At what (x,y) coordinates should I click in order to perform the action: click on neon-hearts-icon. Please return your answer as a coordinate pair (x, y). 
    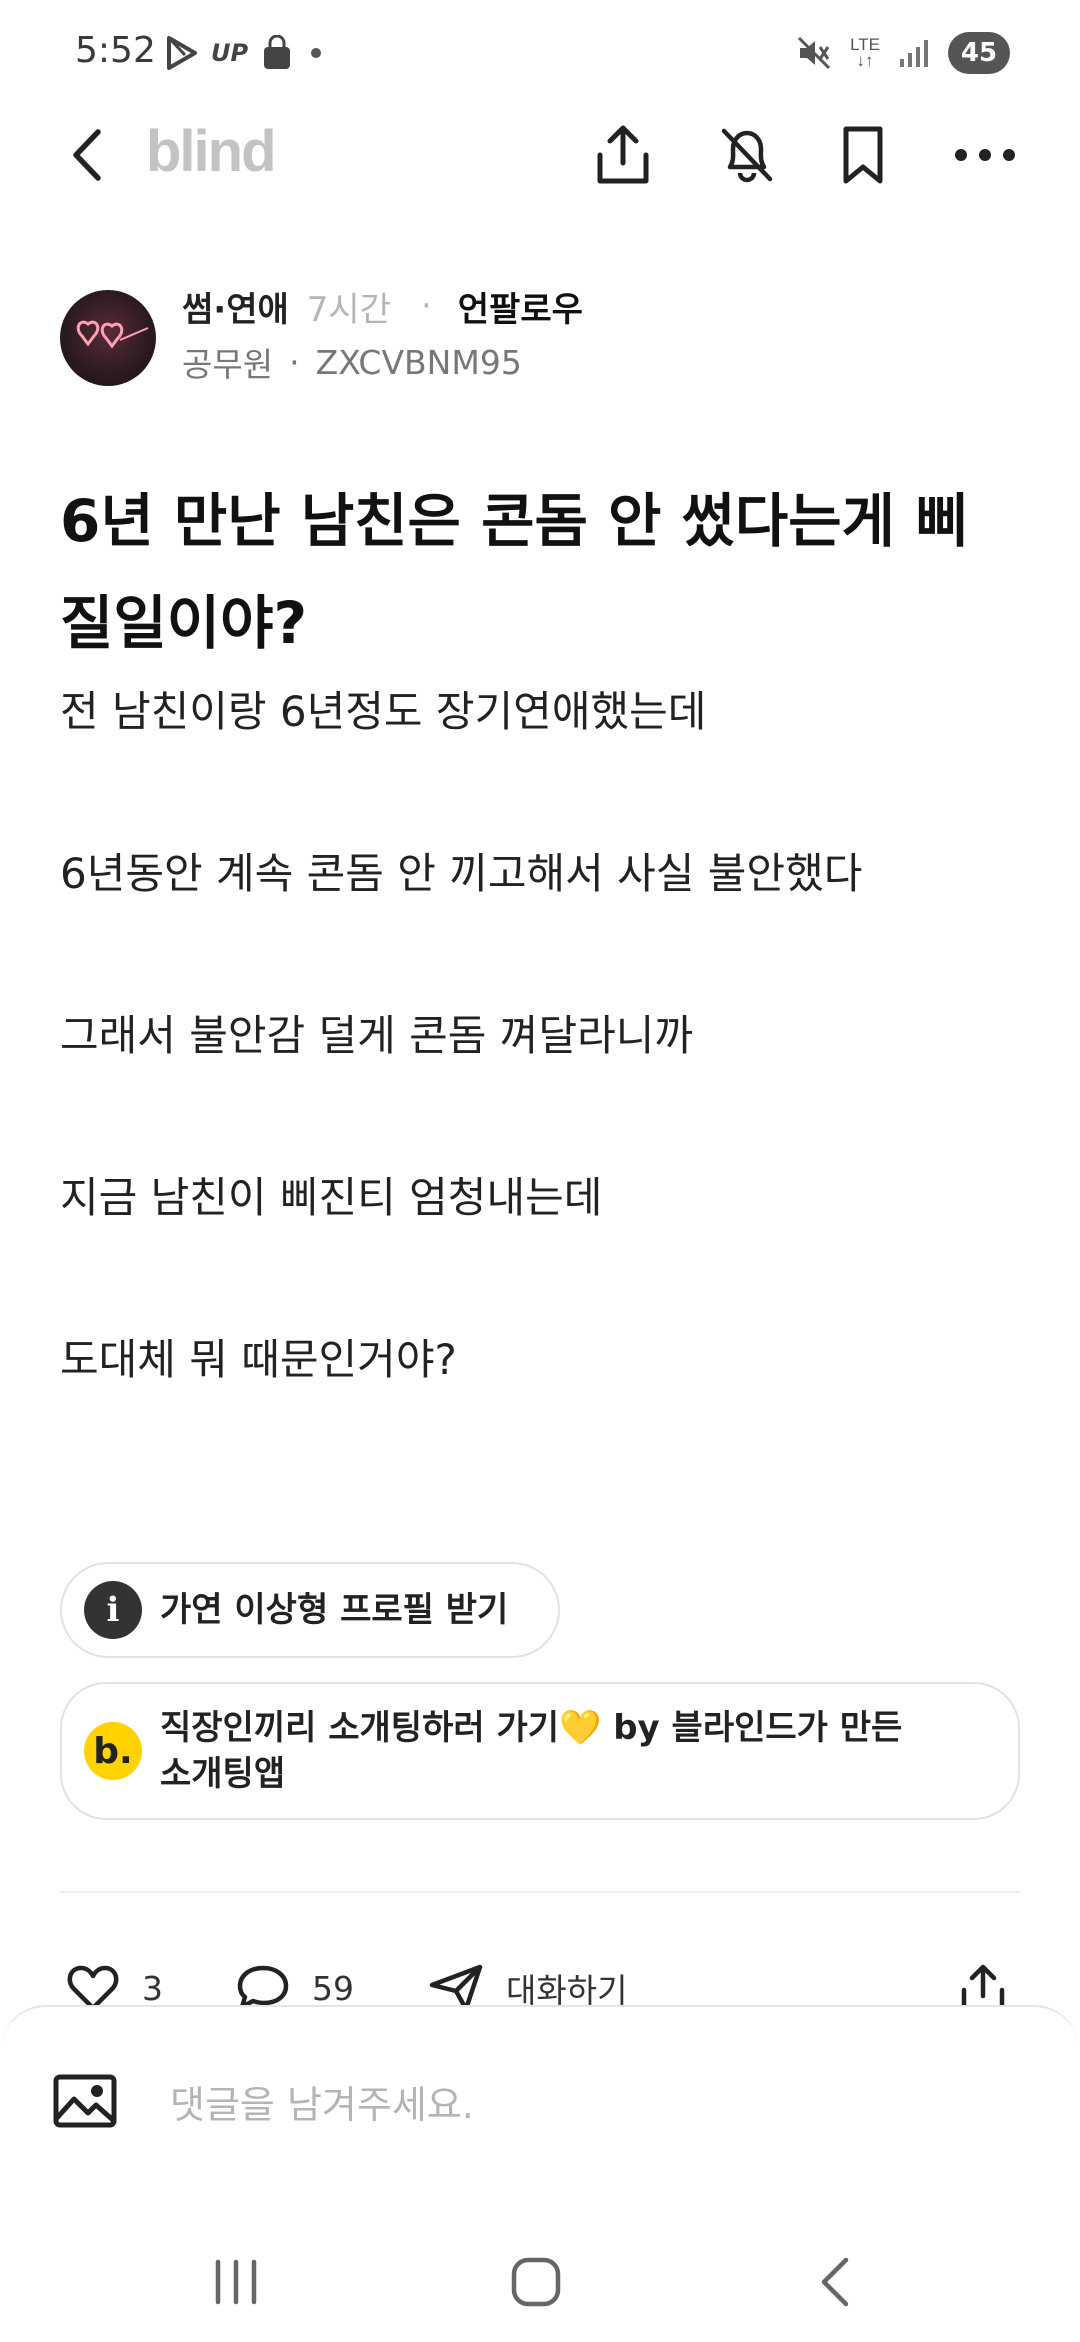
    Looking at the image, I should click on (112, 334).